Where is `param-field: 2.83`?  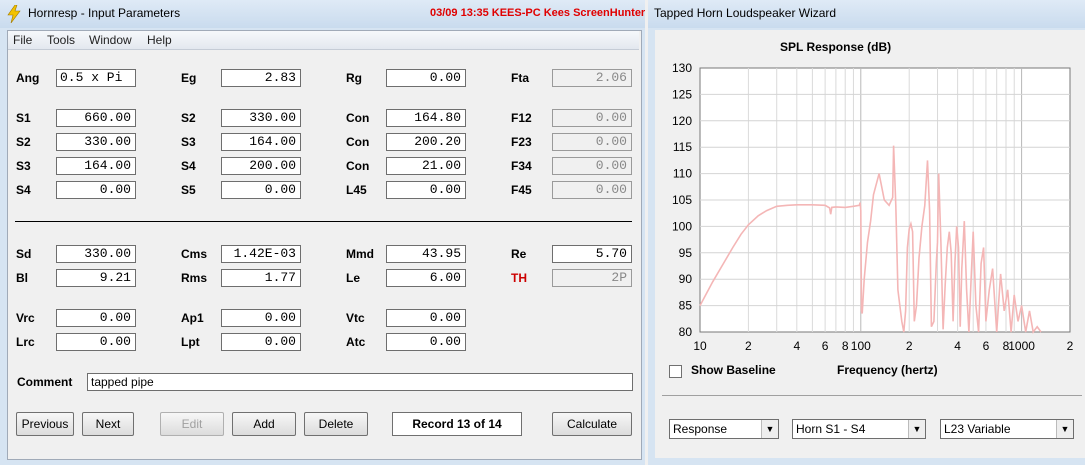
param-field: 2.83 is located at coordinates (261, 78).